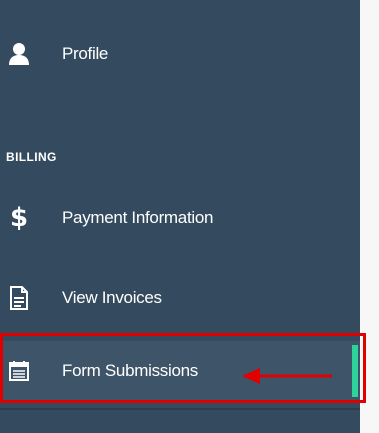  What do you see at coordinates (288, 378) in the screenshot?
I see `annotation-arrow-icon` at bounding box center [288, 378].